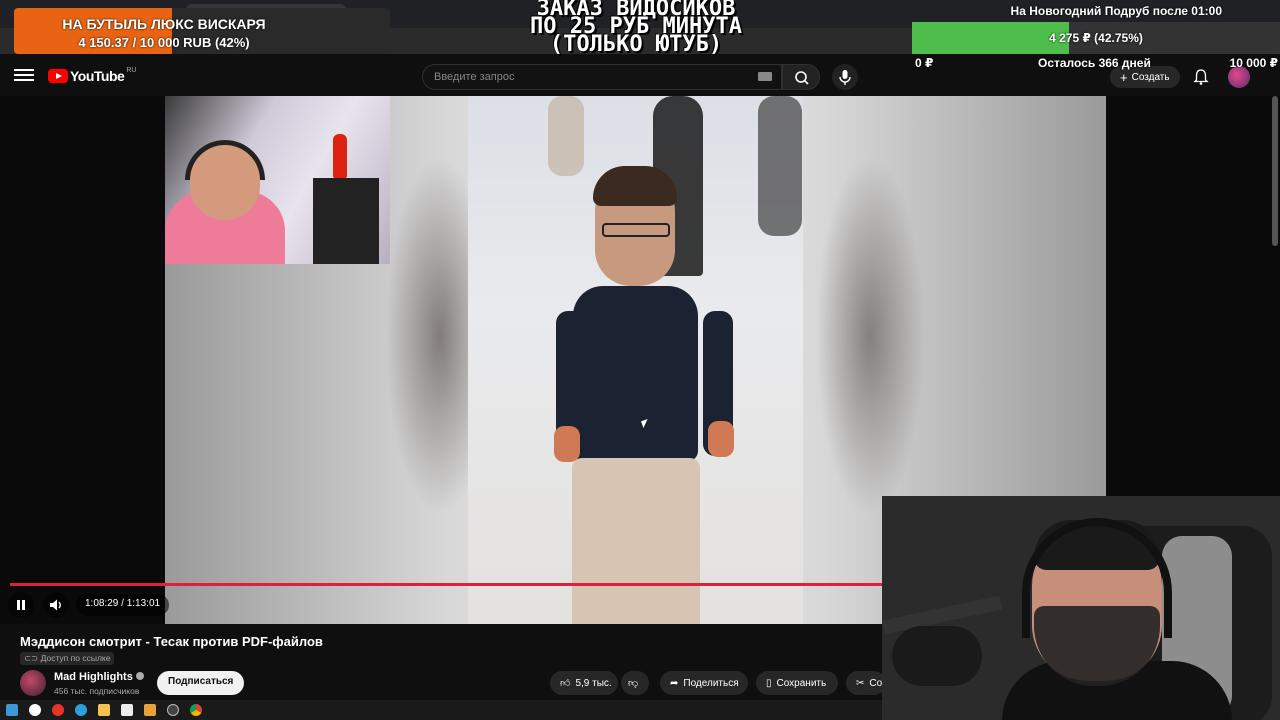 This screenshot has height=720, width=1280. What do you see at coordinates (769, 683) in the screenshot?
I see `bookmark-icon: ▯` at bounding box center [769, 683].